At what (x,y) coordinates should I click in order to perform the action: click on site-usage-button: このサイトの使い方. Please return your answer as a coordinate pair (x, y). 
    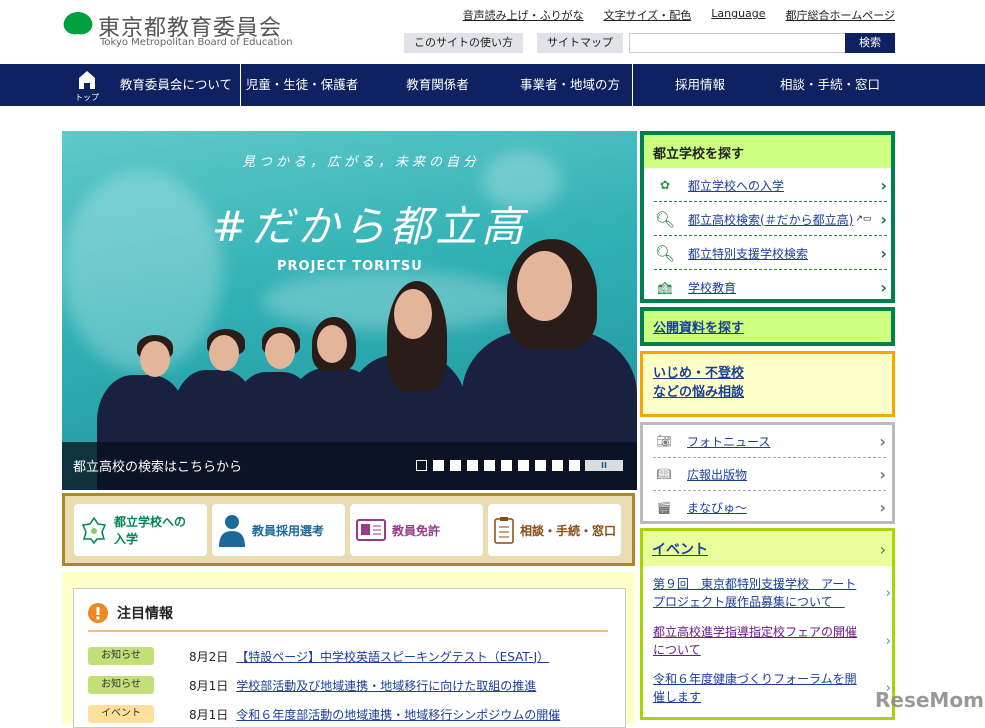
    Looking at the image, I should click on (463, 43).